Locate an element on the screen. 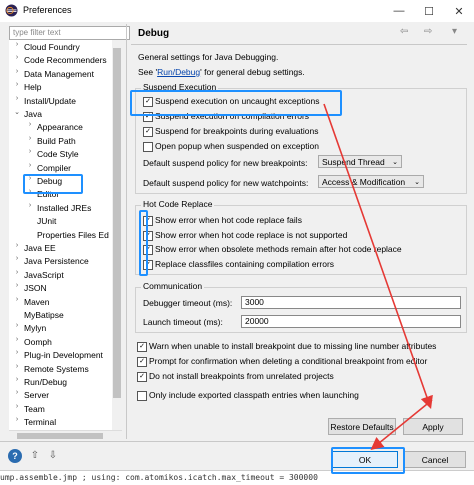 The height and width of the screenshot is (485, 474). tree-item-compiler: Compiler is located at coordinates (54, 168).